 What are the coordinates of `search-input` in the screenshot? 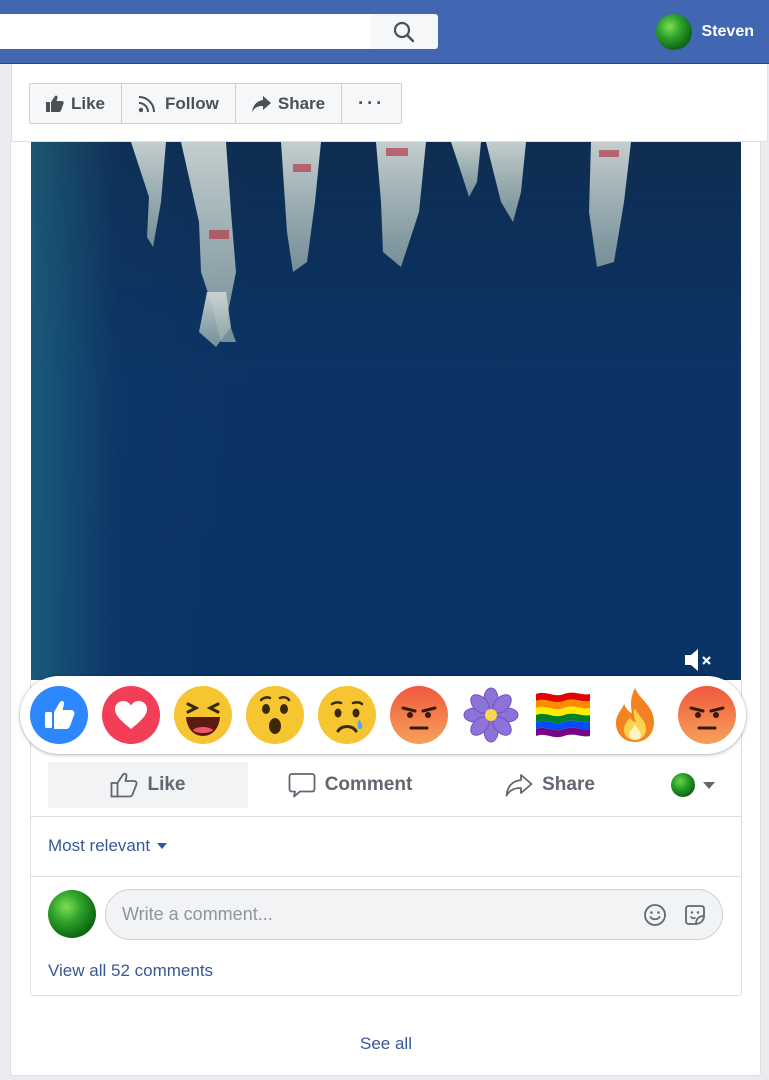 It's located at (186, 31).